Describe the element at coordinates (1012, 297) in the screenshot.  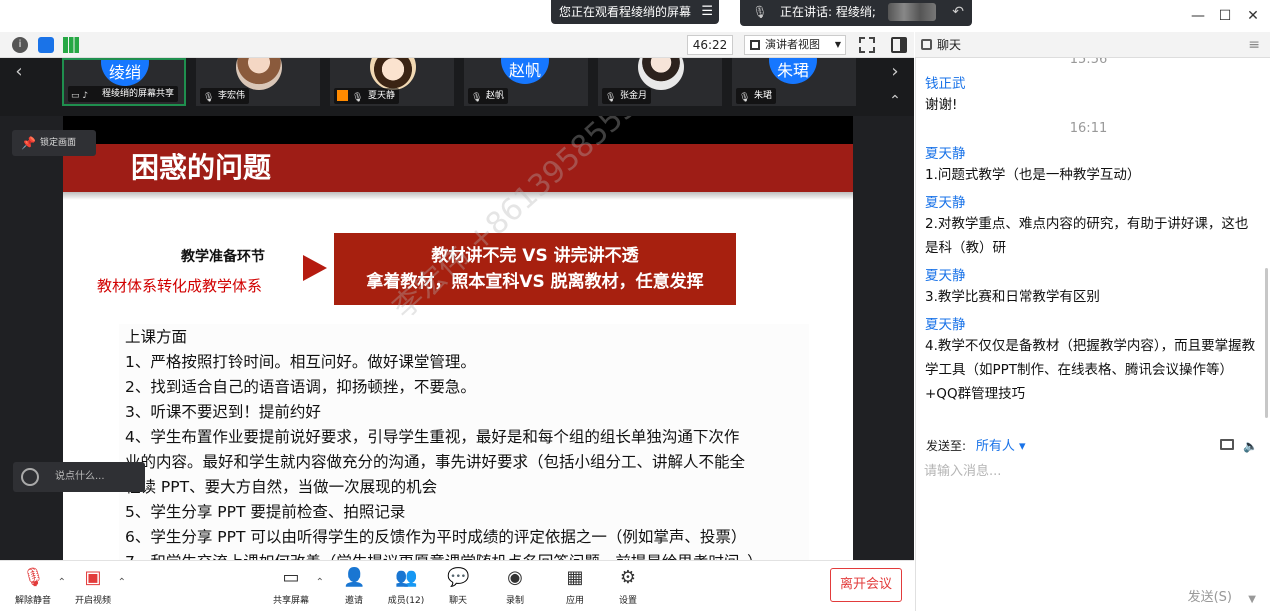
I see `chat-message: 3.教学比赛和日常教学有区别` at that location.